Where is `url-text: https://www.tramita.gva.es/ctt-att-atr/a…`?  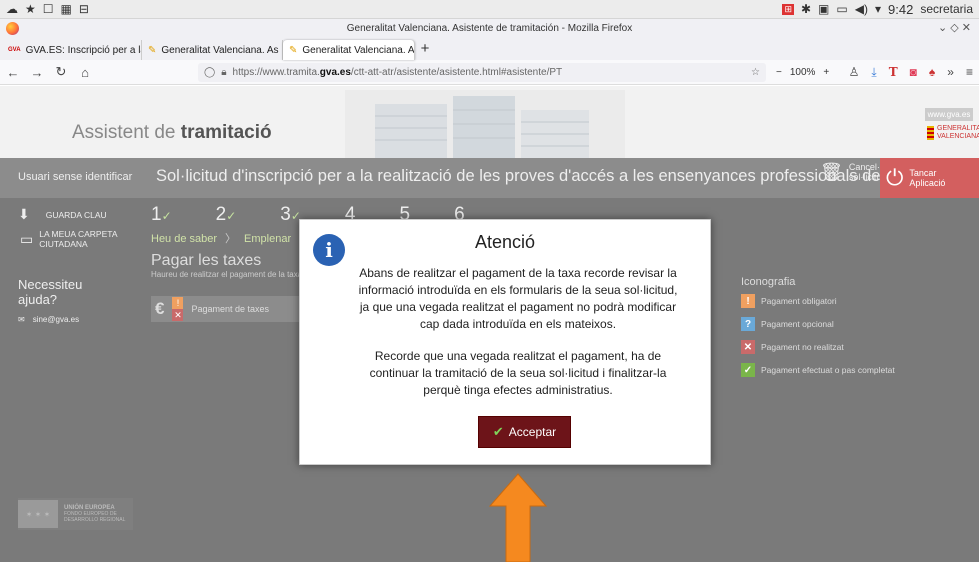
url-text: https://www.tramita.gva.es/ctt-att-atr/a… is located at coordinates (397, 72).